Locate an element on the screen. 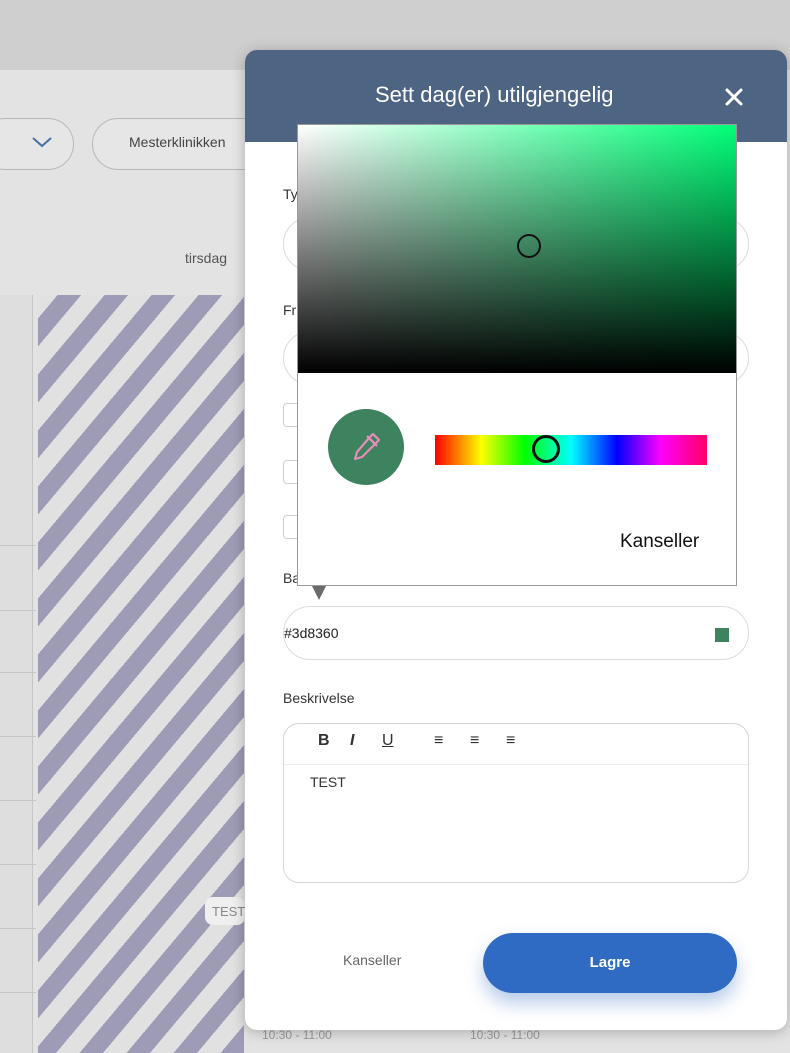  cancel-button: Kanseller is located at coordinates (372, 960).